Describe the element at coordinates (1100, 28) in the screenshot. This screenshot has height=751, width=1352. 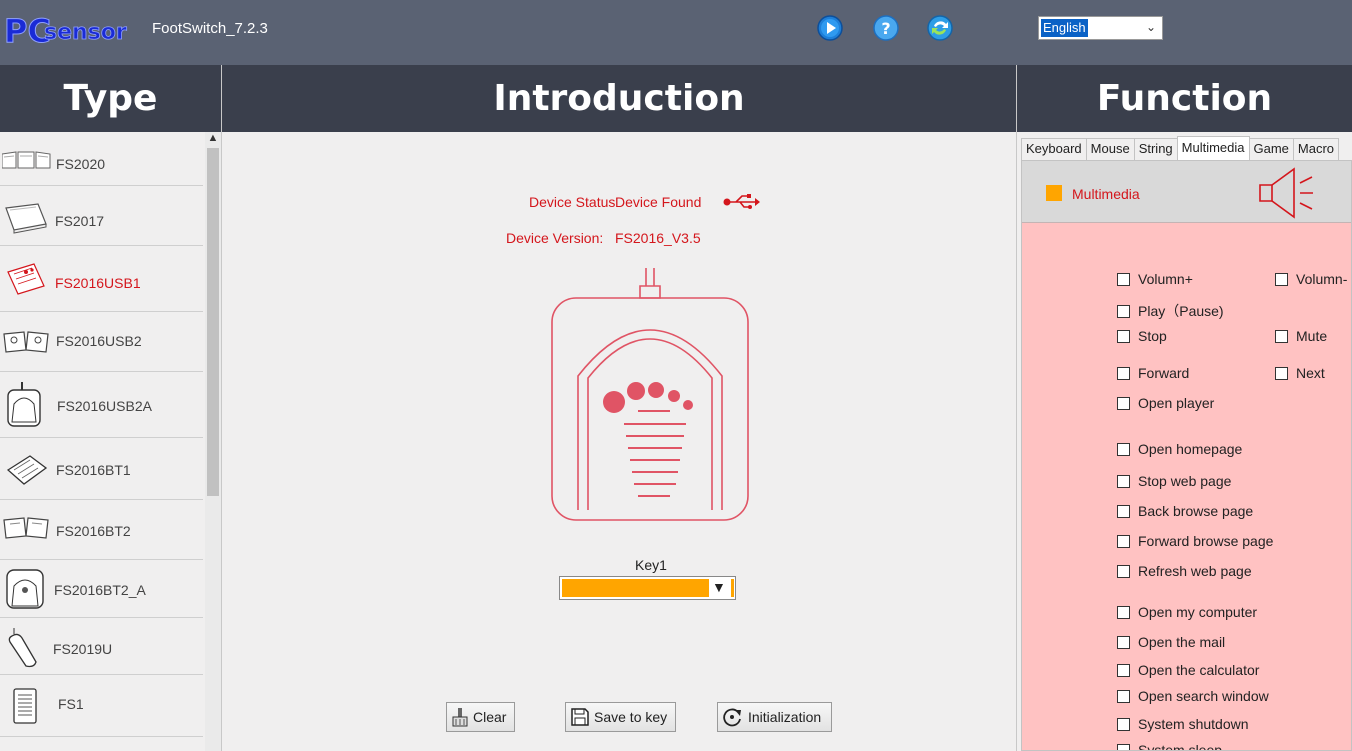
I see `language-select: English ⌄` at that location.